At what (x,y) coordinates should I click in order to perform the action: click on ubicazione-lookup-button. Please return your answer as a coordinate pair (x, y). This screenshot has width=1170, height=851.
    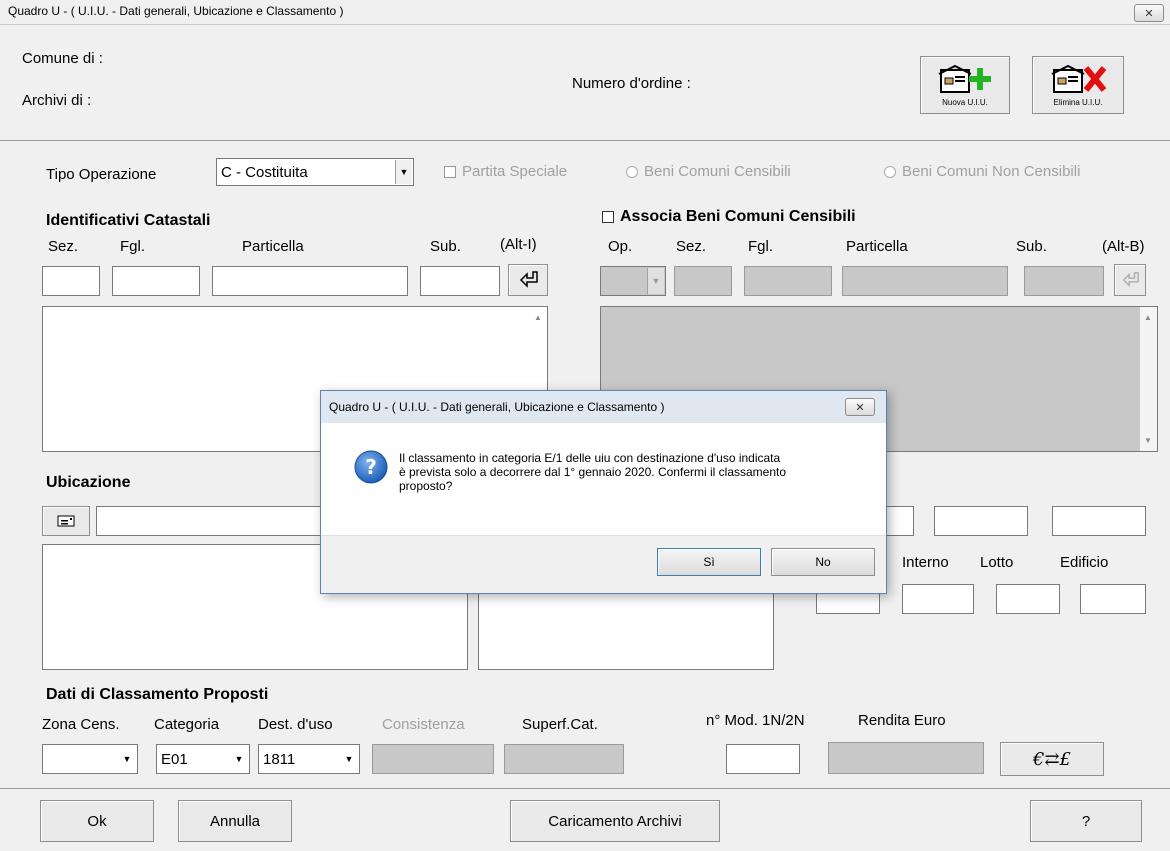
    Looking at the image, I should click on (66, 521).